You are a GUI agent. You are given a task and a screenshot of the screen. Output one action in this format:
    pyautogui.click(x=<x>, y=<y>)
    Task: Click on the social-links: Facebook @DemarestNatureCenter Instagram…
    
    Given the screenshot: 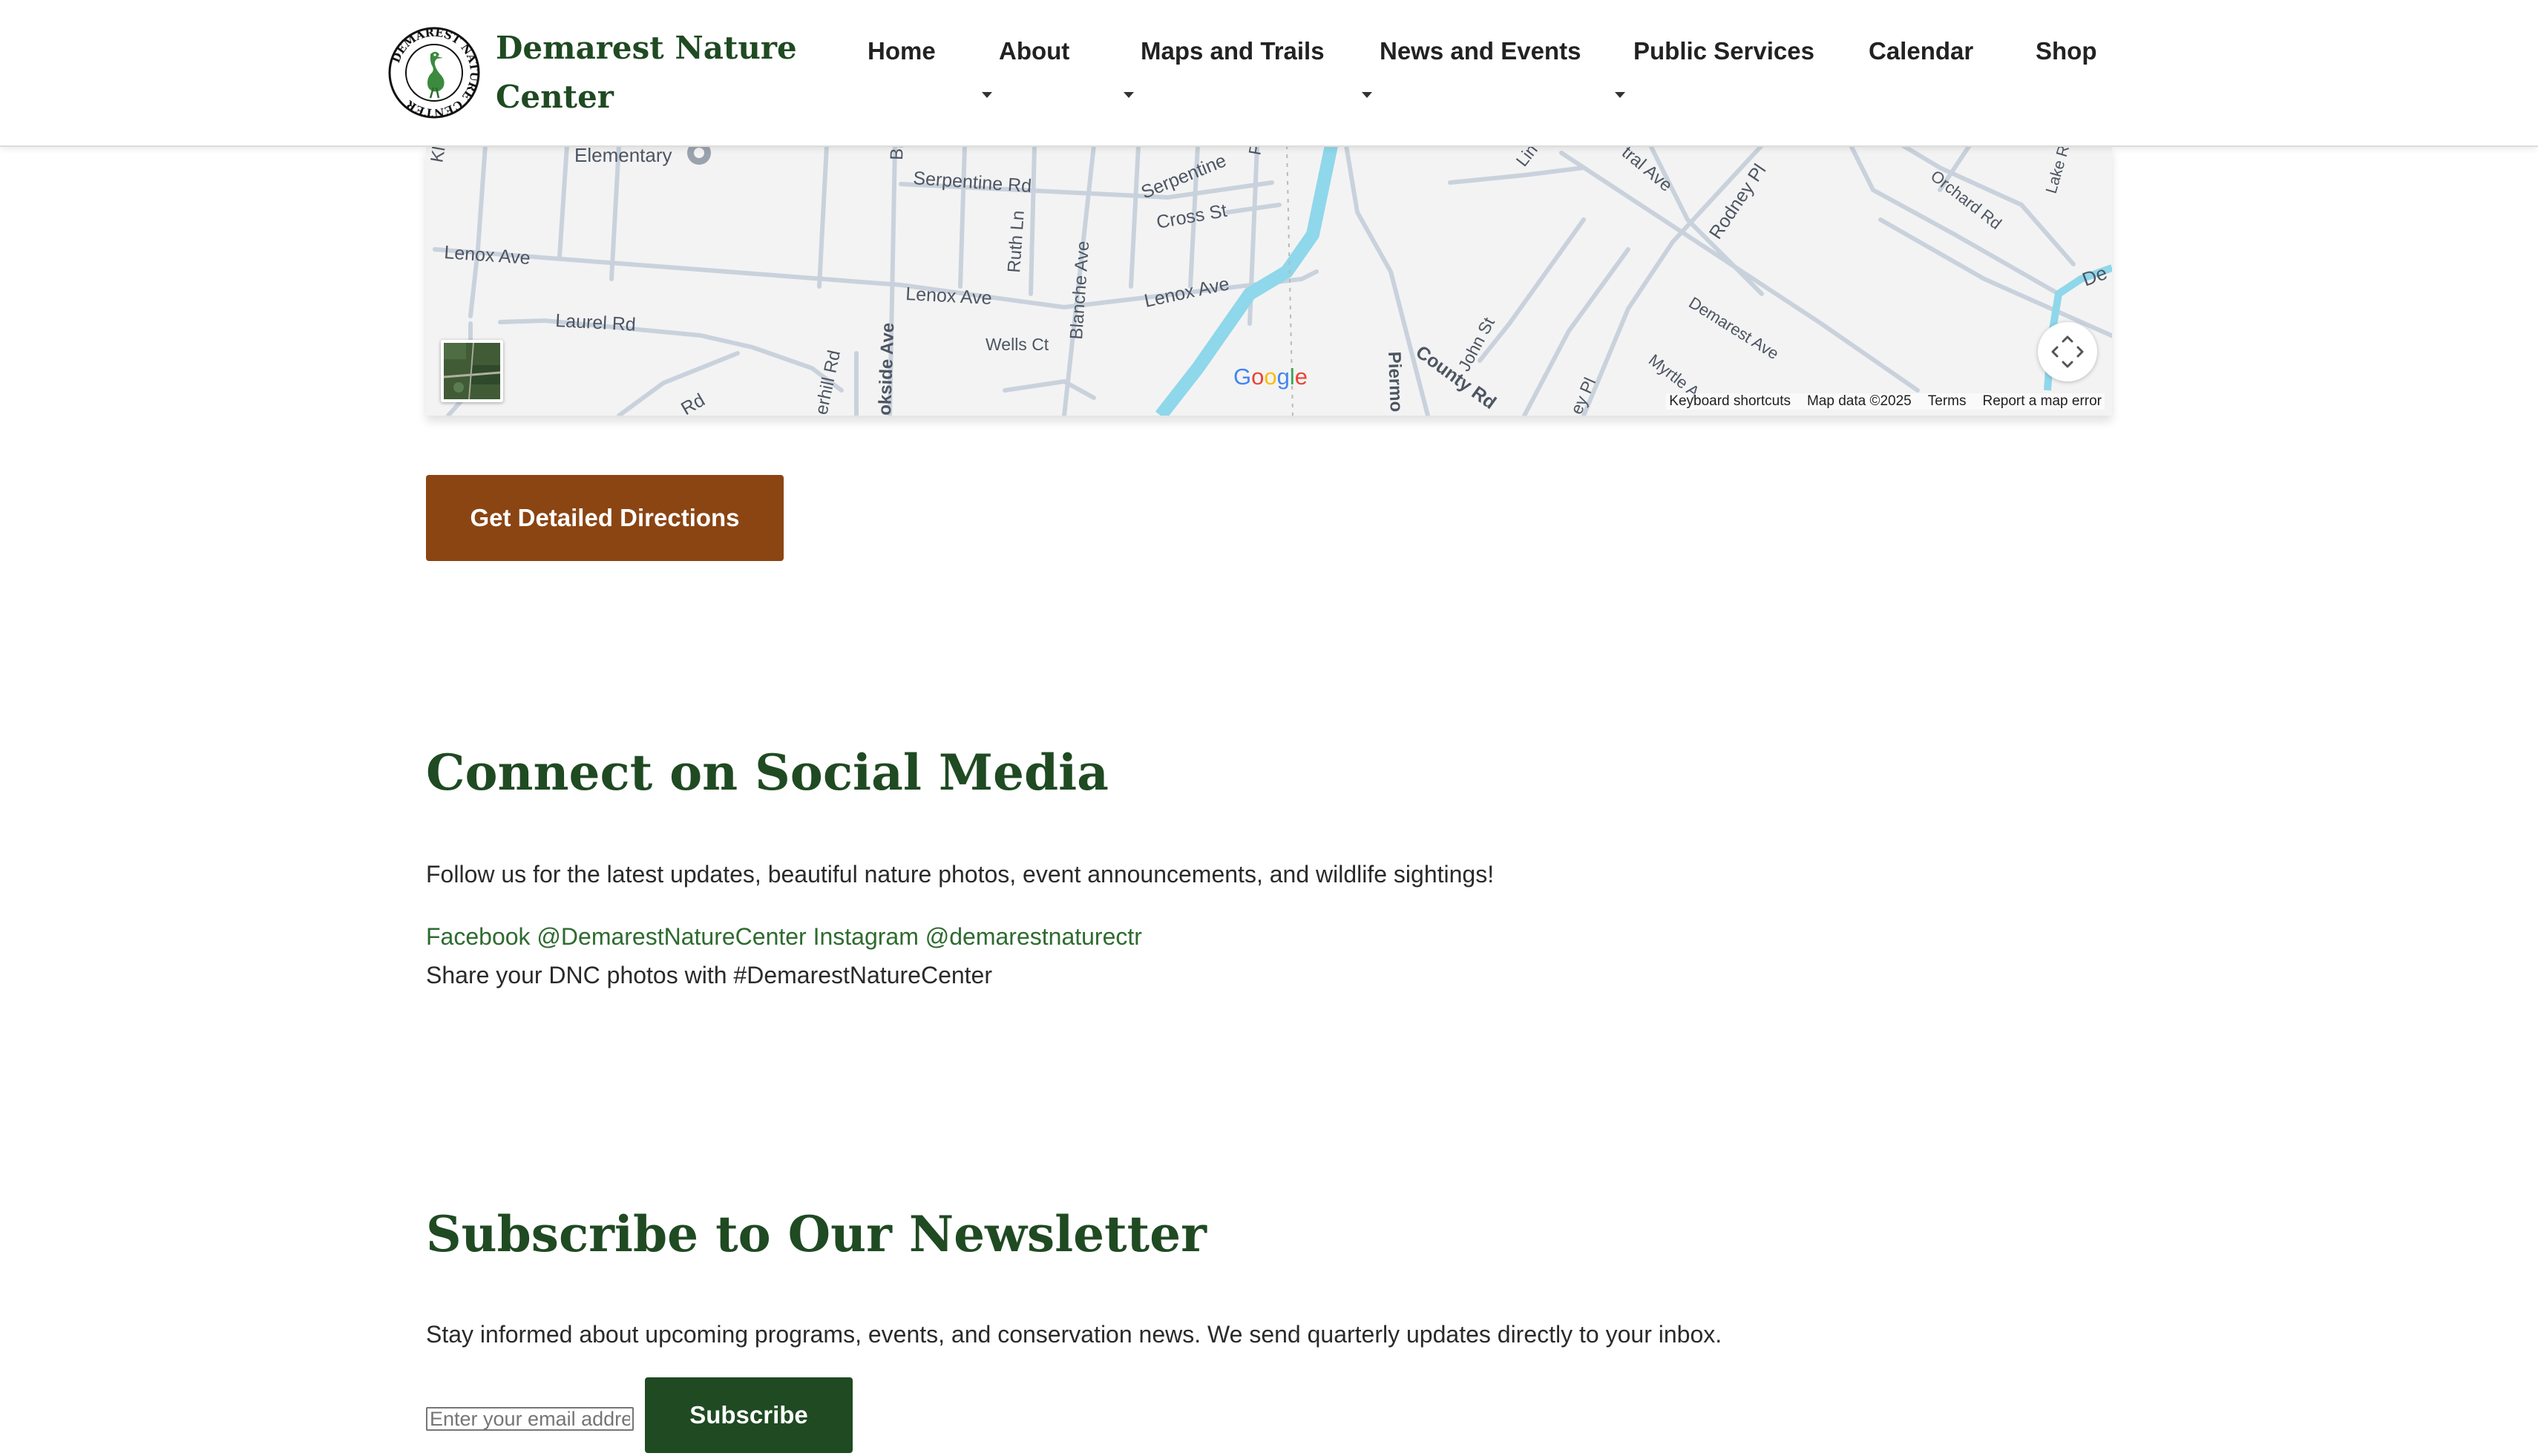 What is the action you would take?
    pyautogui.click(x=784, y=937)
    